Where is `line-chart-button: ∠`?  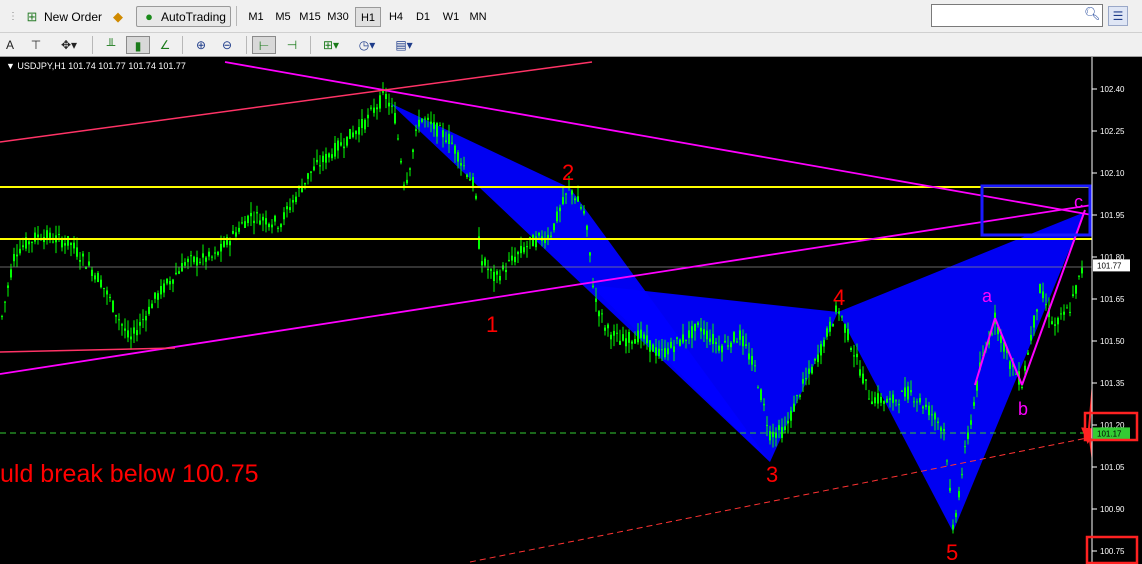 line-chart-button: ∠ is located at coordinates (165, 45).